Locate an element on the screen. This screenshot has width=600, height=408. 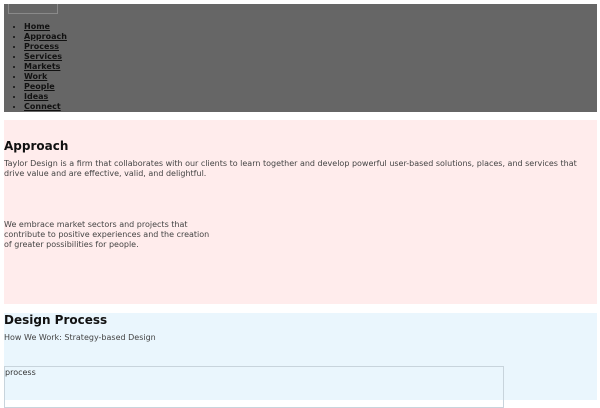
nav-item-markets: Markets is located at coordinates (45, 67).